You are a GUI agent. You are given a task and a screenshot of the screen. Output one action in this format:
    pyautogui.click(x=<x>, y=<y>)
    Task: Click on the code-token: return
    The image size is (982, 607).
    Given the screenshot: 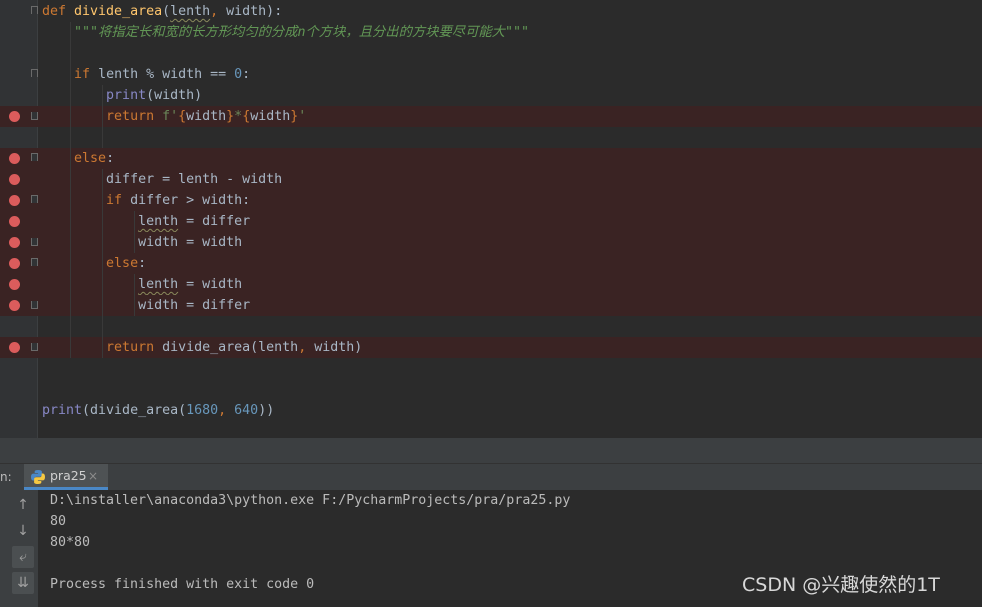 What is the action you would take?
    pyautogui.click(x=134, y=116)
    